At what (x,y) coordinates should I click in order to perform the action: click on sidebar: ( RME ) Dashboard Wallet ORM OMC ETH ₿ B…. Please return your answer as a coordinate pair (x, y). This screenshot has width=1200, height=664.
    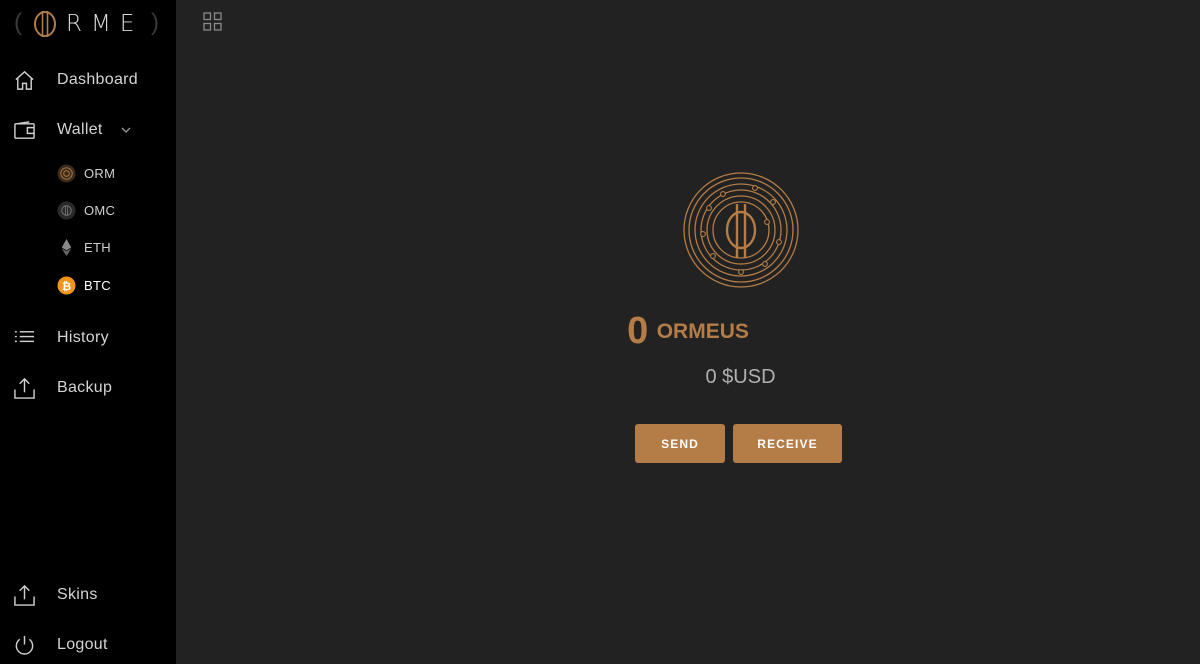
    Looking at the image, I should click on (88, 332).